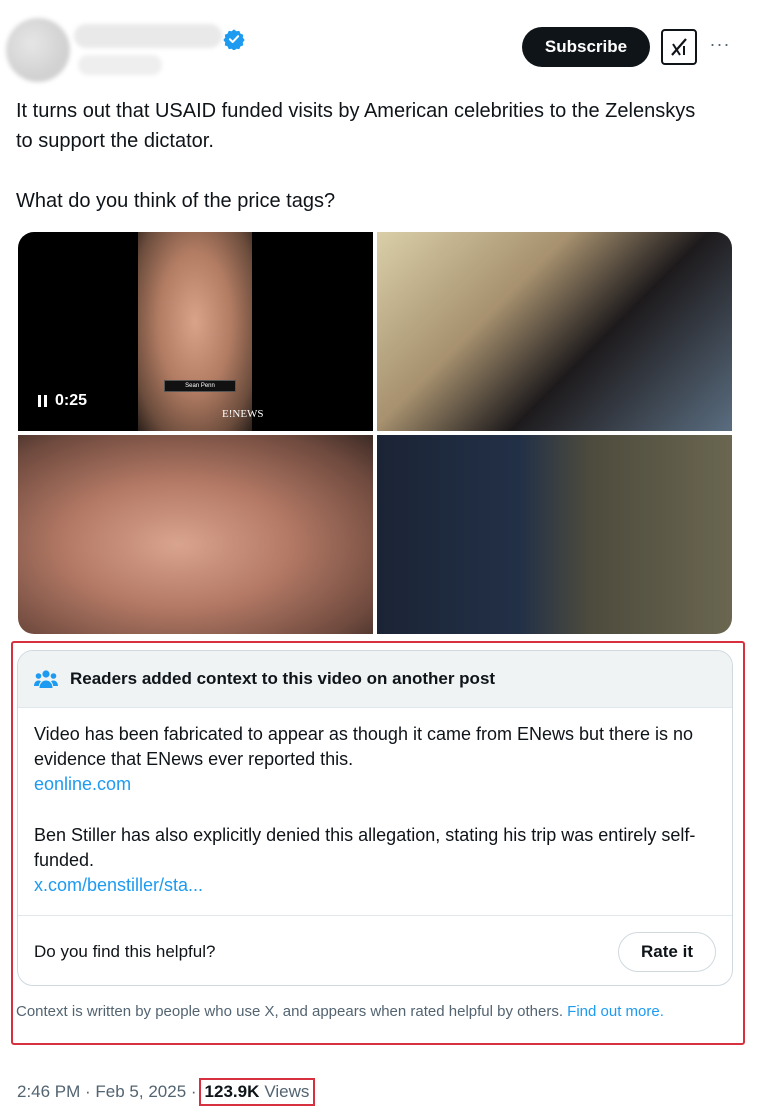  Describe the element at coordinates (243, 414) in the screenshot. I see `enews-watermark: E!NEWS` at that location.